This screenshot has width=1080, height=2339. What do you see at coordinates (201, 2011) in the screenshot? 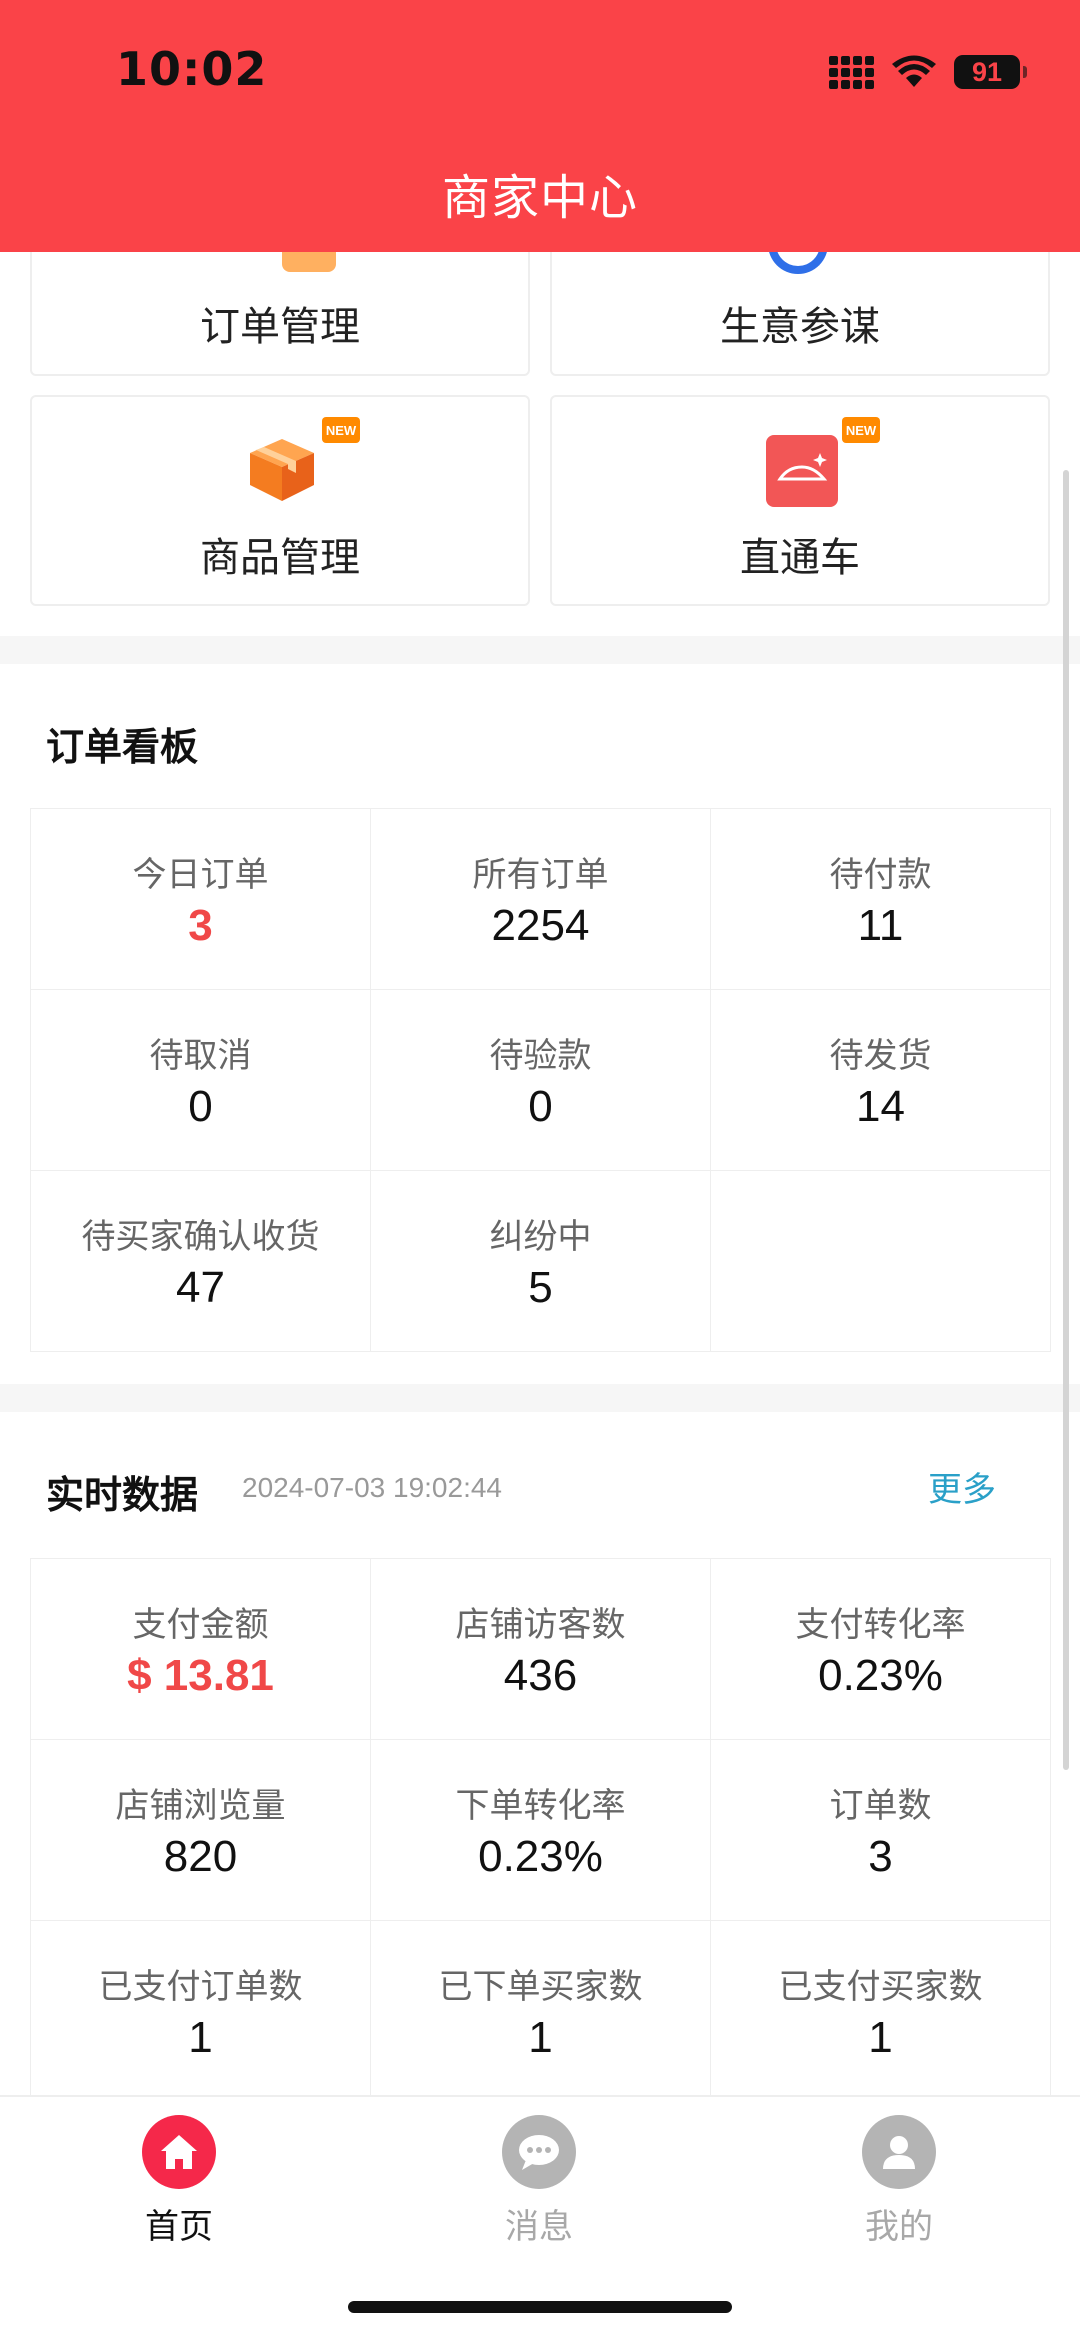
I see `stat-cell-paid-orders: 已支付订单数 1` at bounding box center [201, 2011].